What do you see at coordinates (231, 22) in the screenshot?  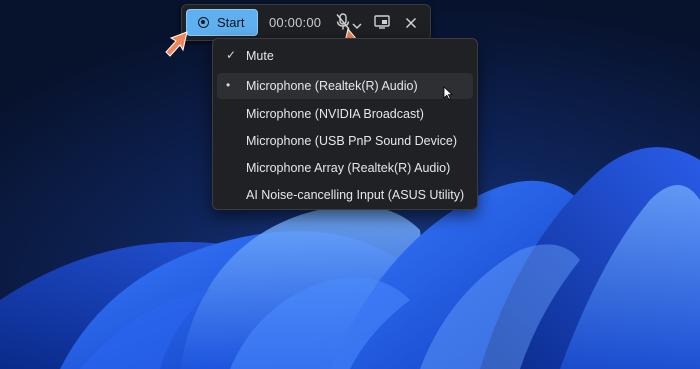 I see `start-label: Start` at bounding box center [231, 22].